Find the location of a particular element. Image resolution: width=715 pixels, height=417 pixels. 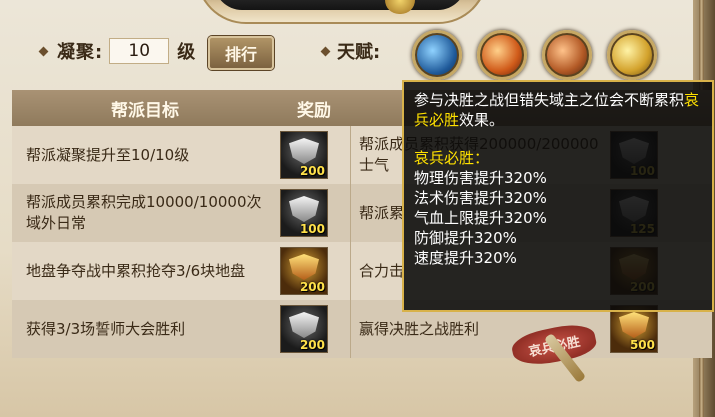

level-value: 10 is located at coordinates (139, 51).